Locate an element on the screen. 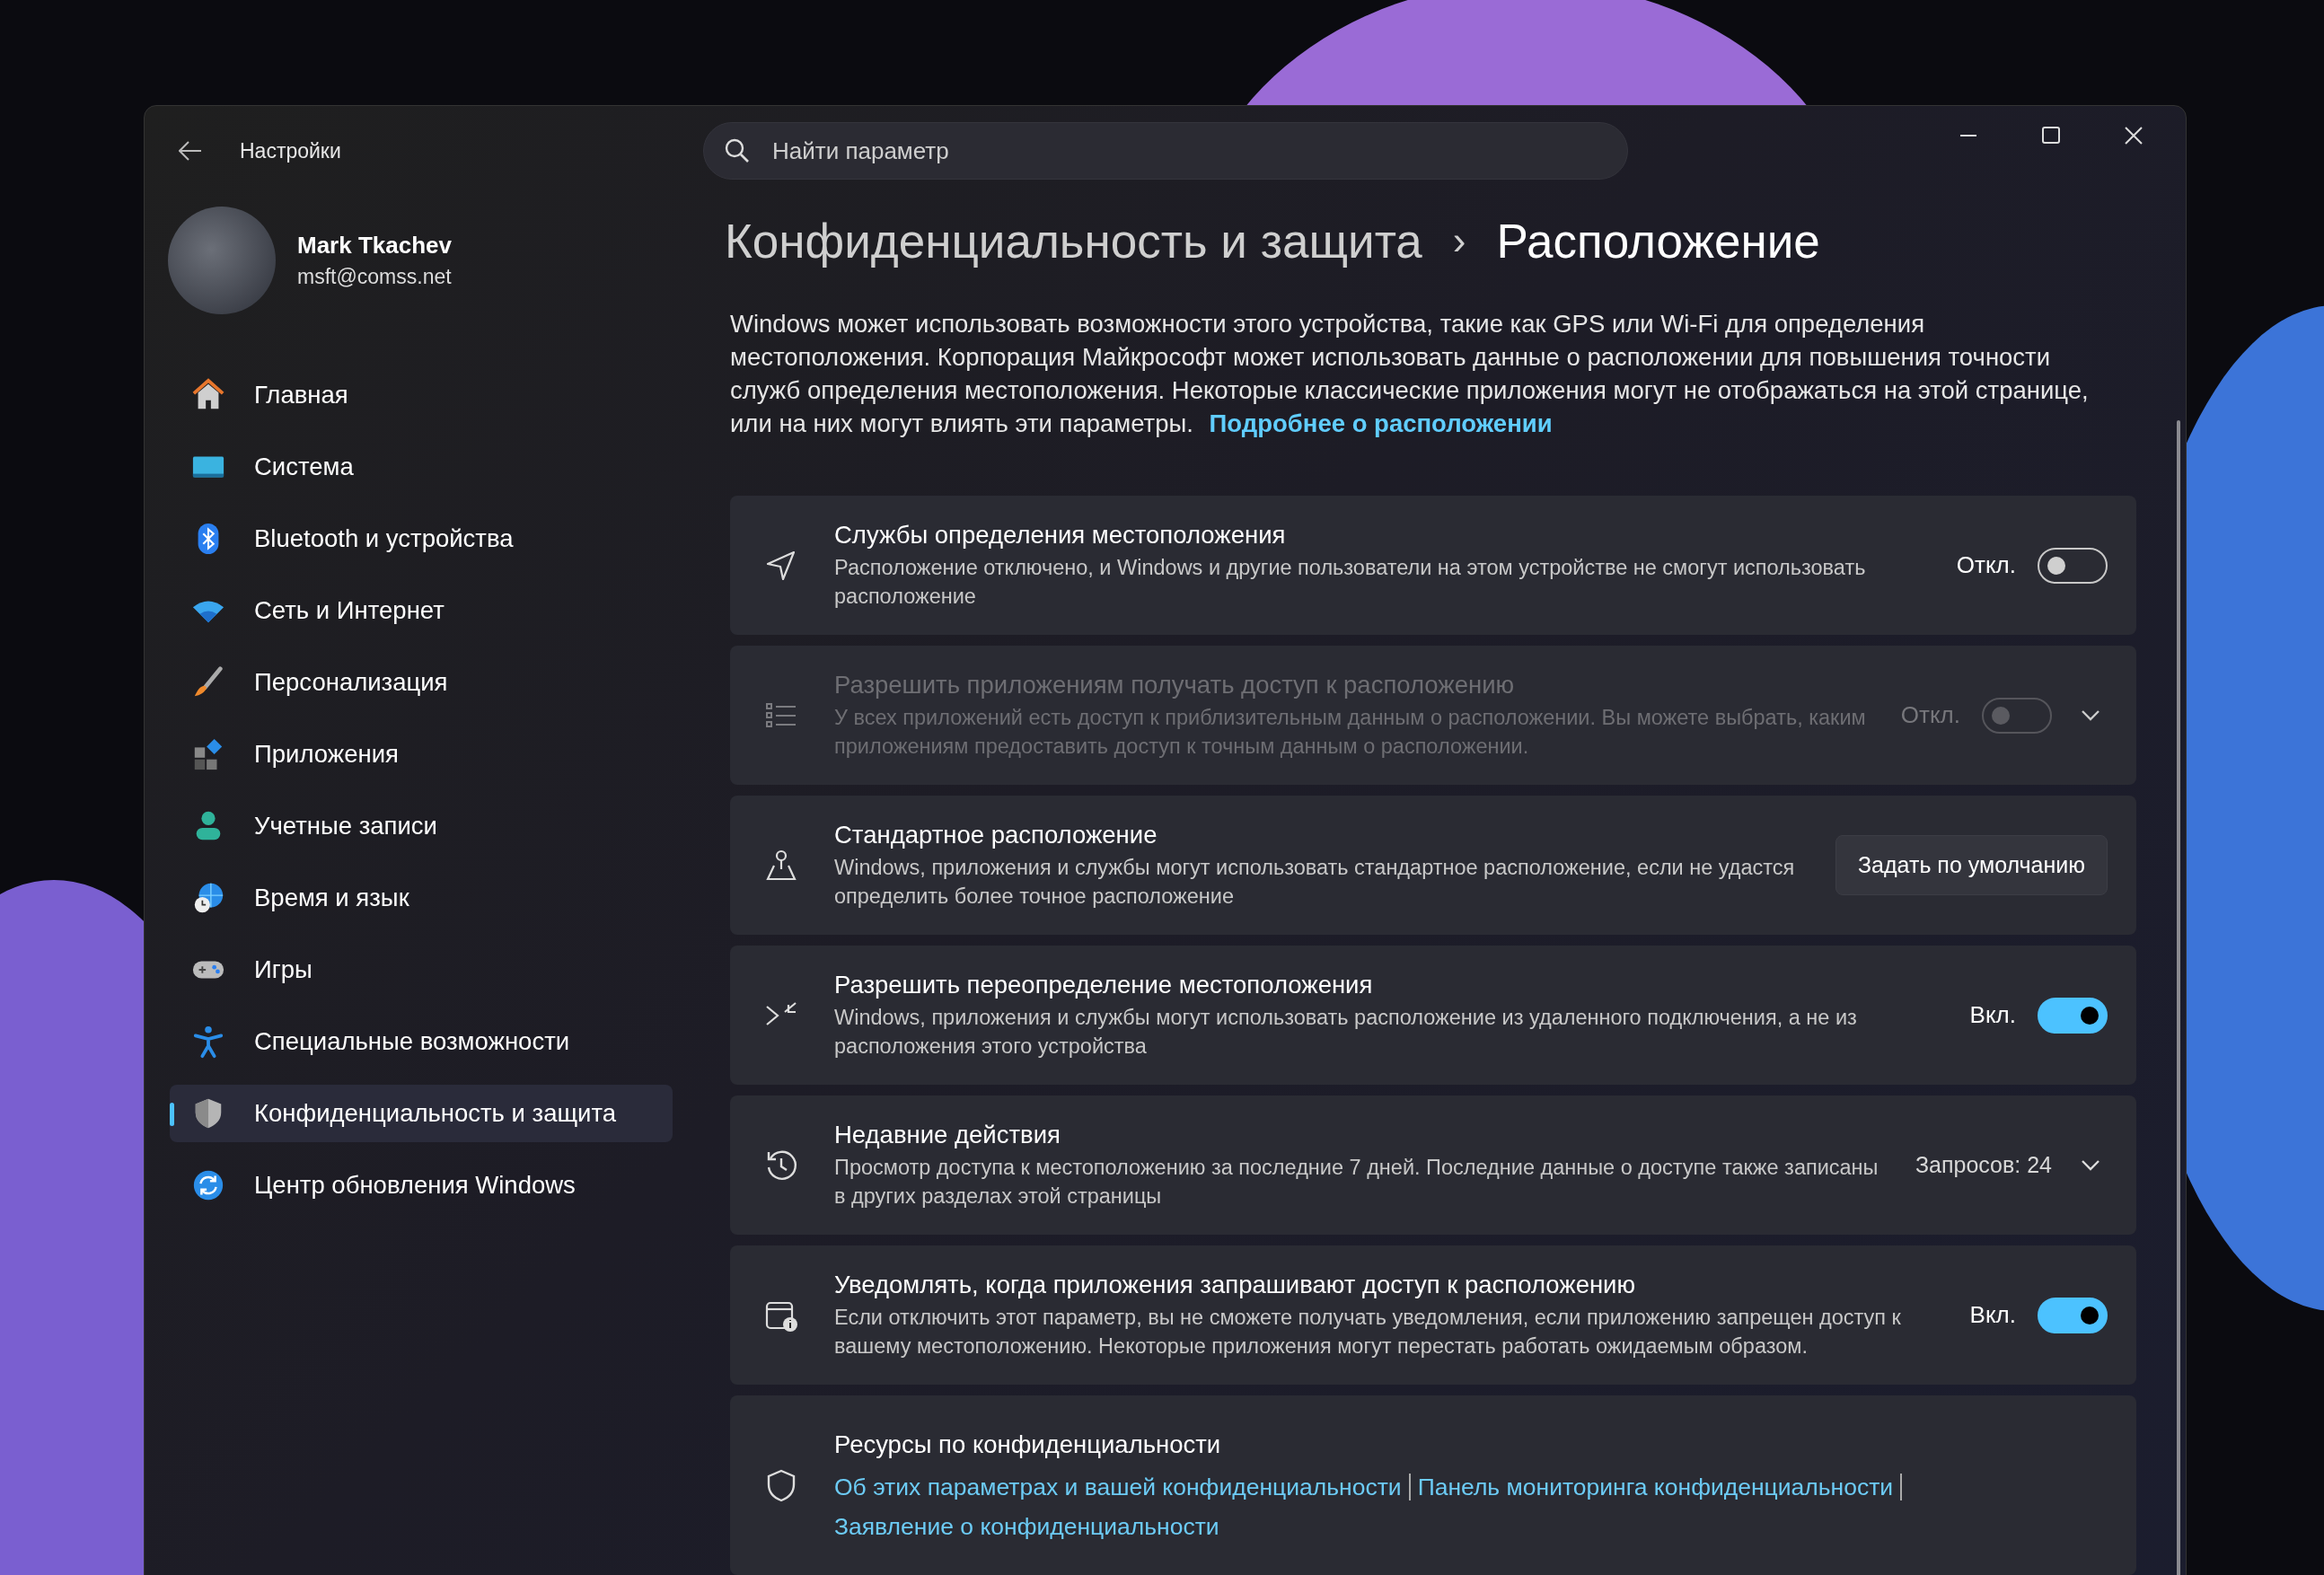 The image size is (2324, 1575). request-count: Запросов: 24 is located at coordinates (1984, 1165).